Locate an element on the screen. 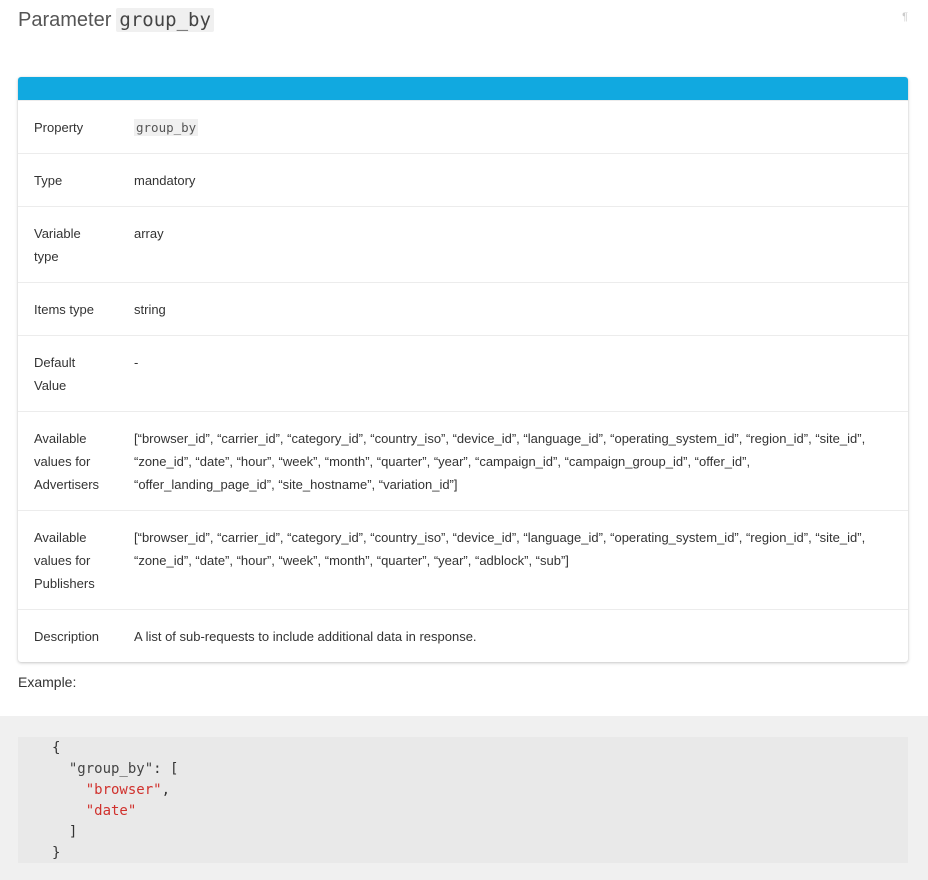 Image resolution: width=928 pixels, height=880 pixels. row-key: Available values for Advertisers is located at coordinates (67, 461).